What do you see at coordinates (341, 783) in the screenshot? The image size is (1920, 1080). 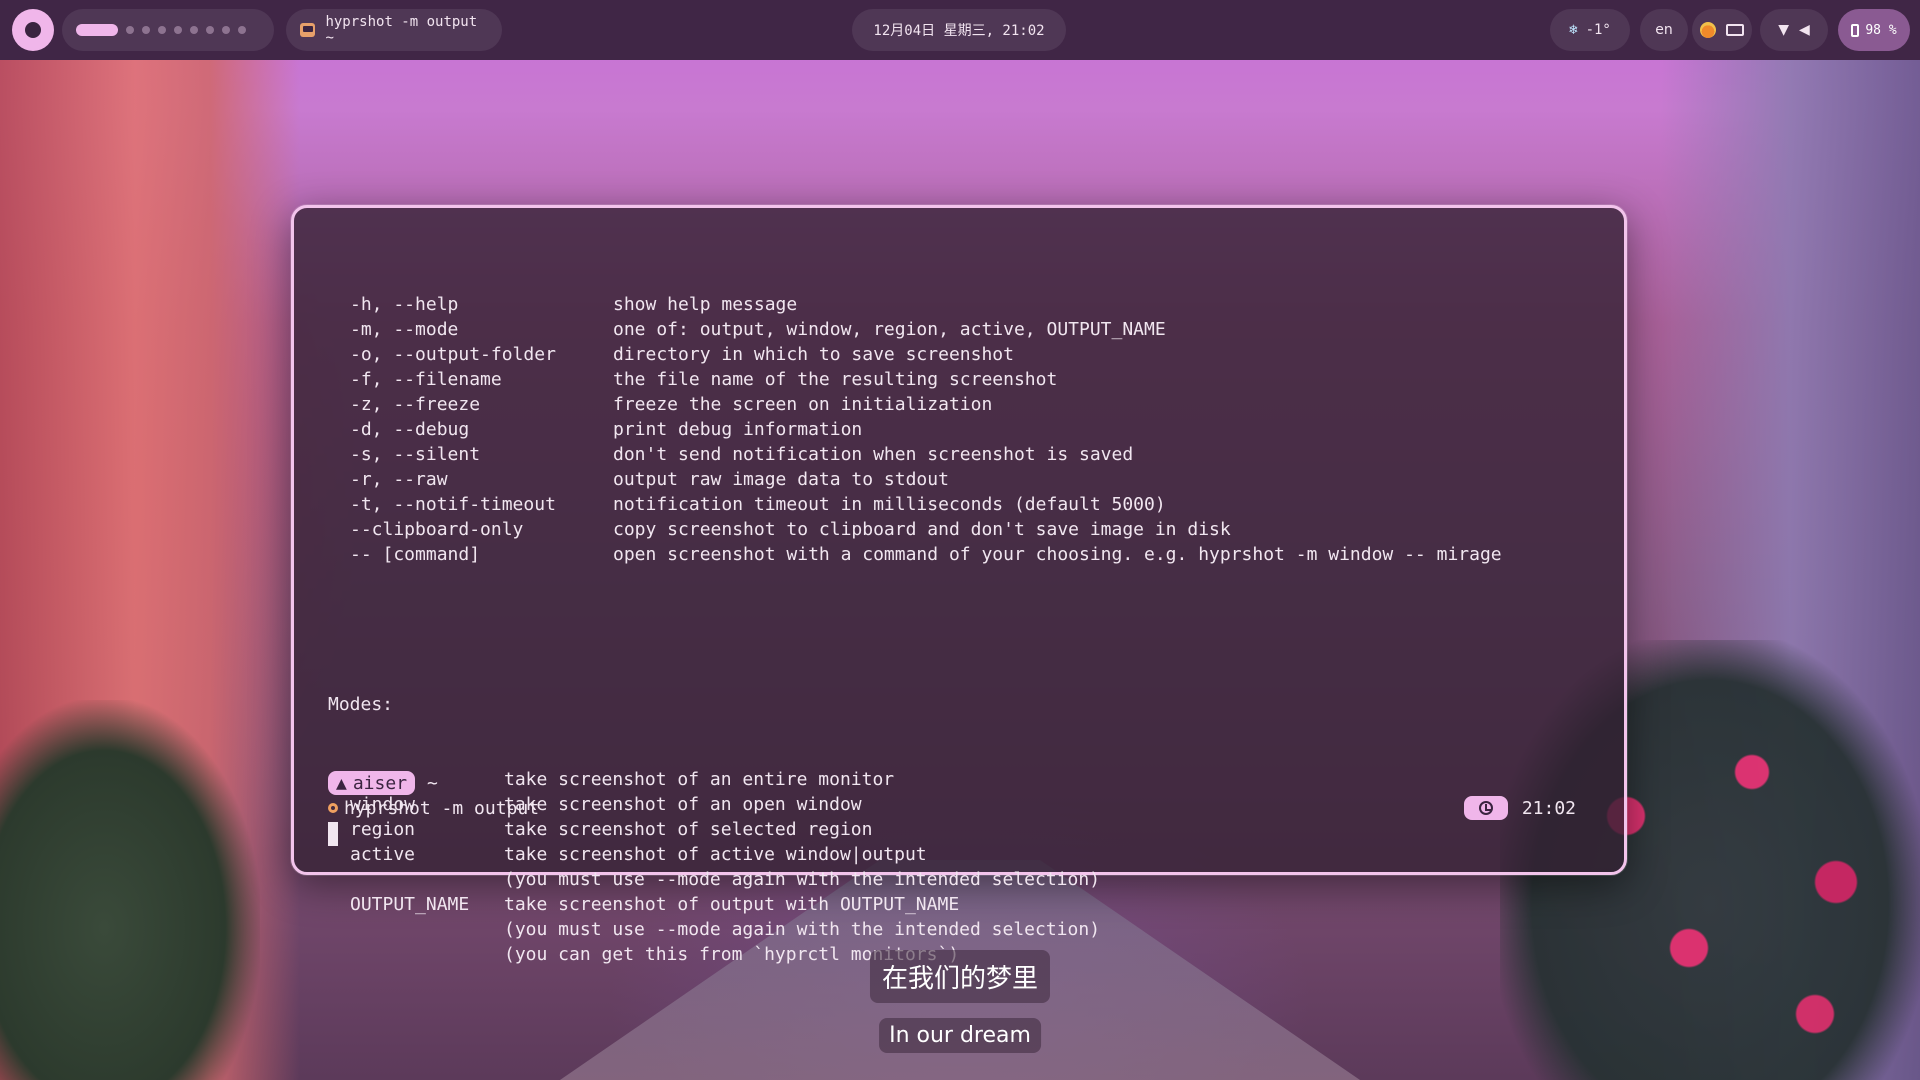 I see `arch-icon: ▲` at bounding box center [341, 783].